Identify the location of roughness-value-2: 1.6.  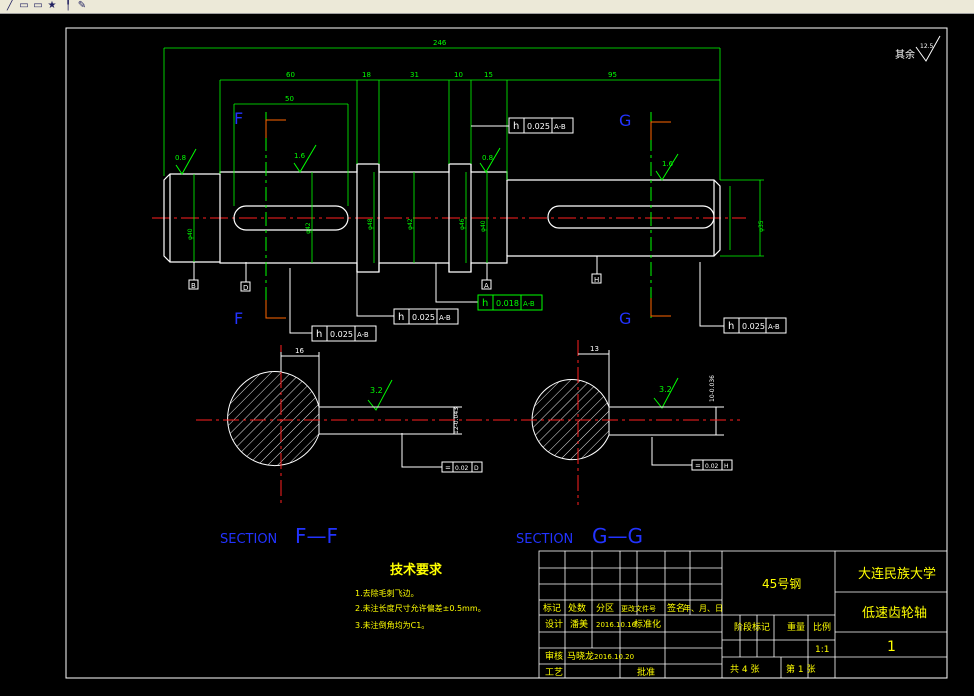
(300, 156).